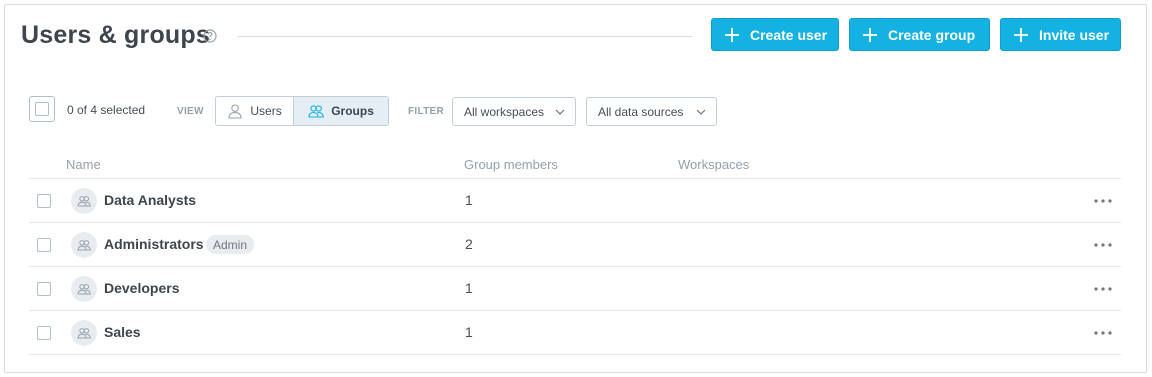 Image resolution: width=1152 pixels, height=377 pixels. I want to click on admin-badge: Admin, so click(230, 244).